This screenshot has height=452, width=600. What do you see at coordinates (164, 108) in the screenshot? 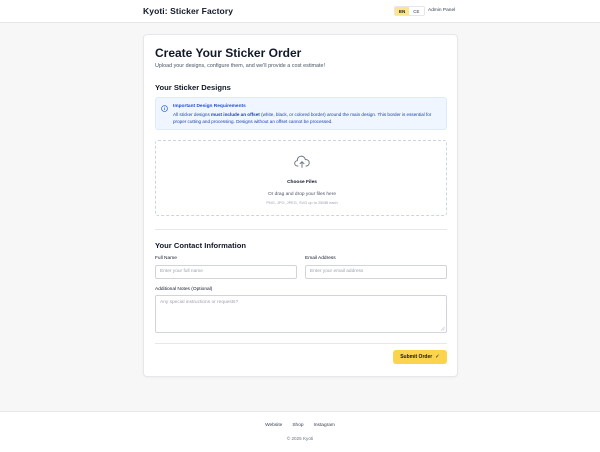
I see `info-circle-icon` at bounding box center [164, 108].